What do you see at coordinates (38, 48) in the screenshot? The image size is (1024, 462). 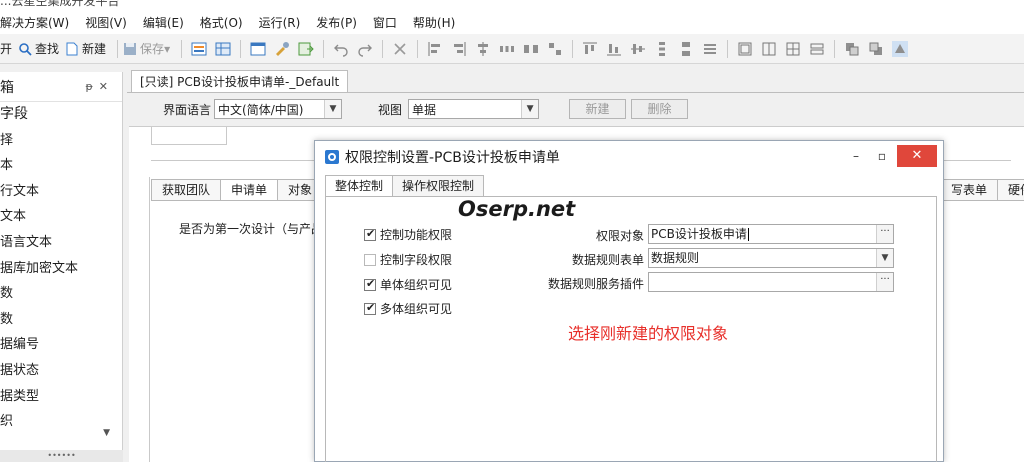 I see `find-button: 查找` at bounding box center [38, 48].